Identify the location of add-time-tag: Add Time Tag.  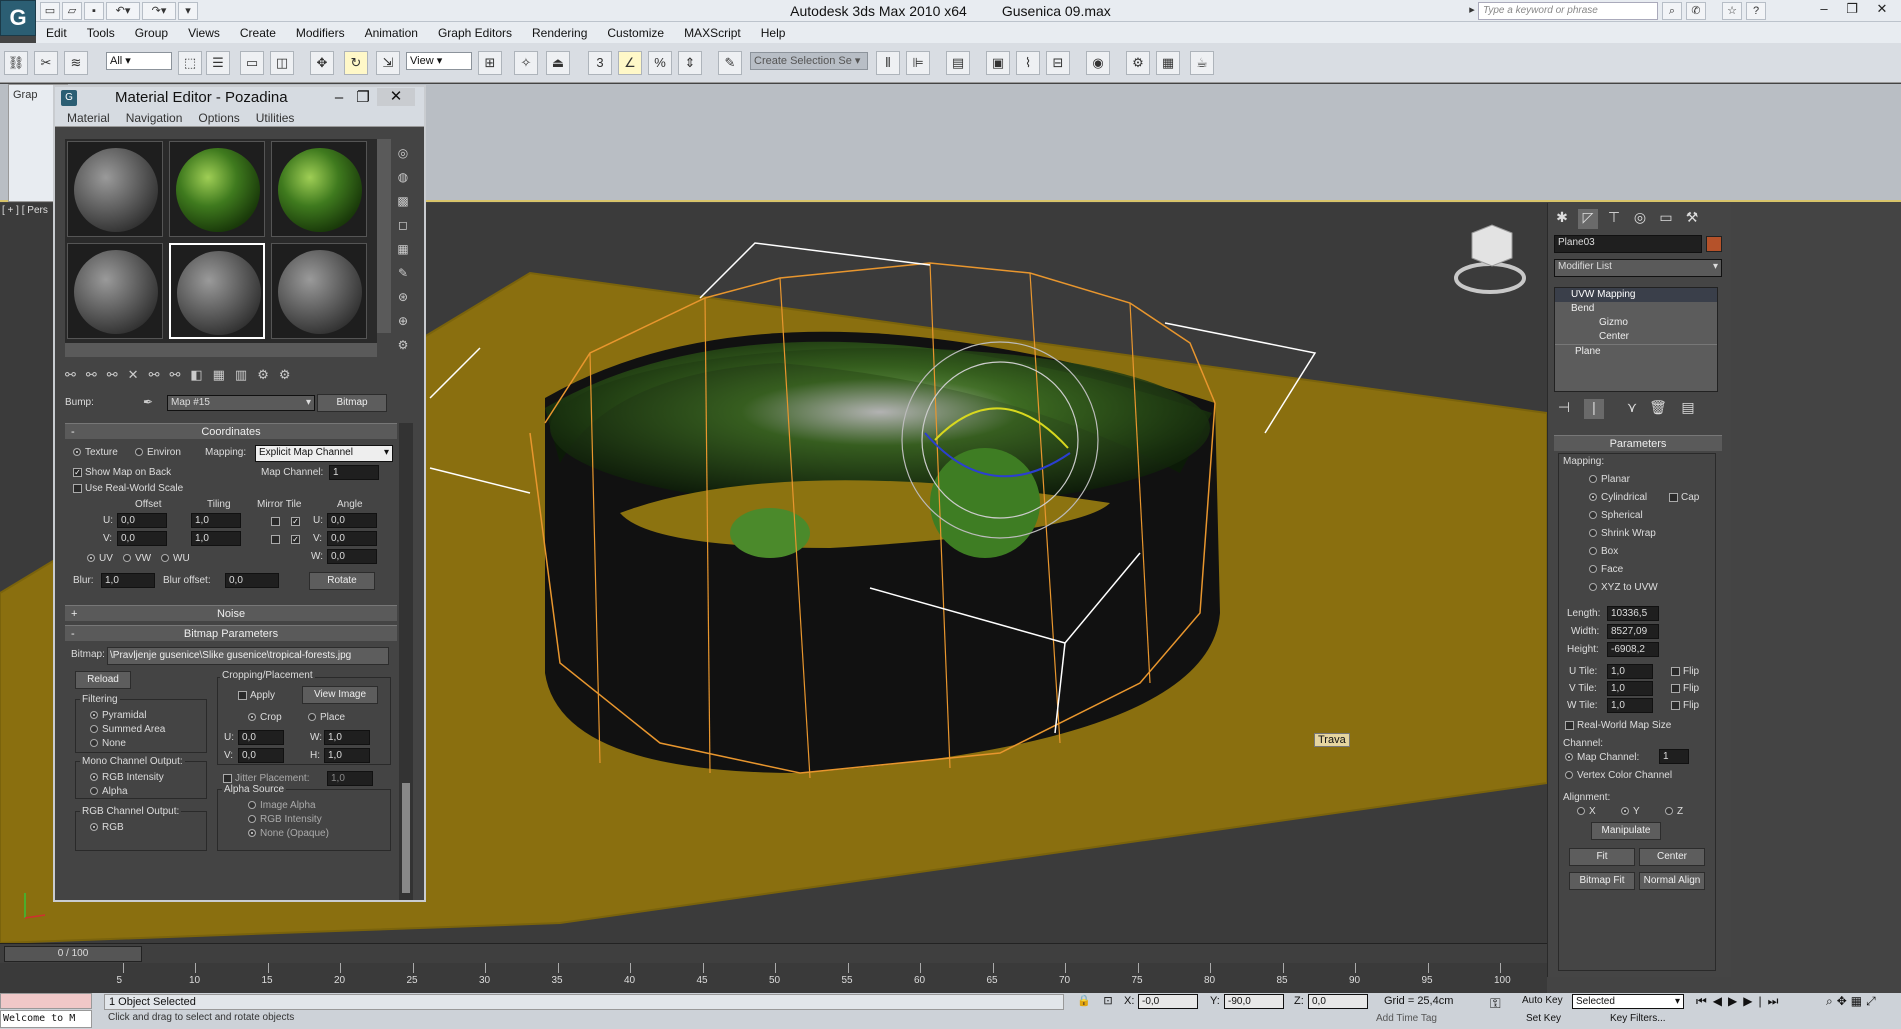
(1406, 1018).